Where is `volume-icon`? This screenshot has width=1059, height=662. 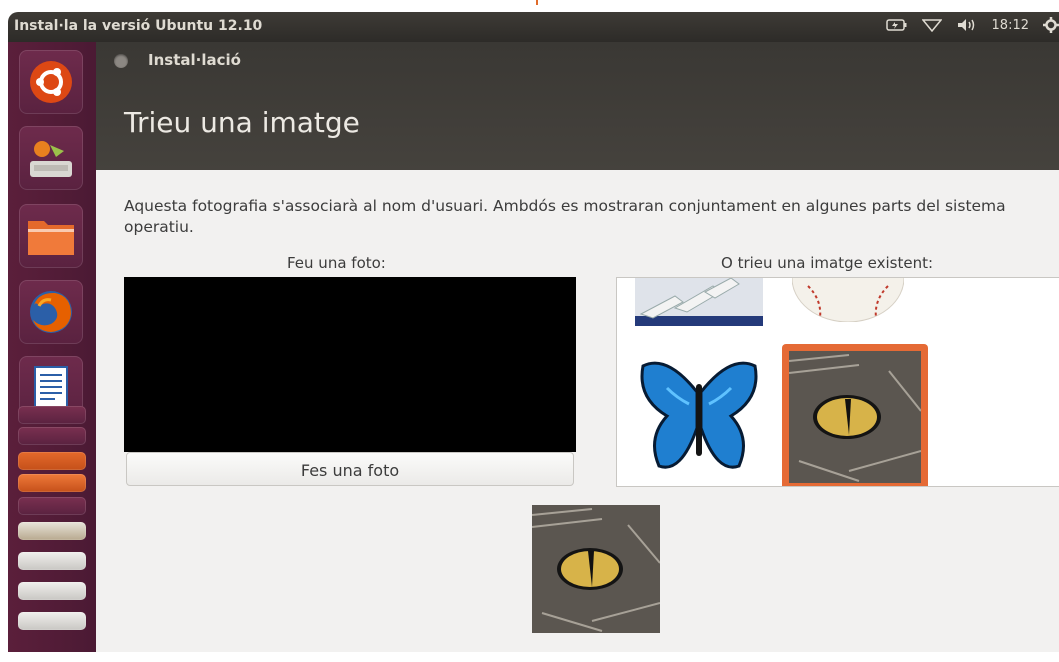
volume-icon is located at coordinates (967, 25).